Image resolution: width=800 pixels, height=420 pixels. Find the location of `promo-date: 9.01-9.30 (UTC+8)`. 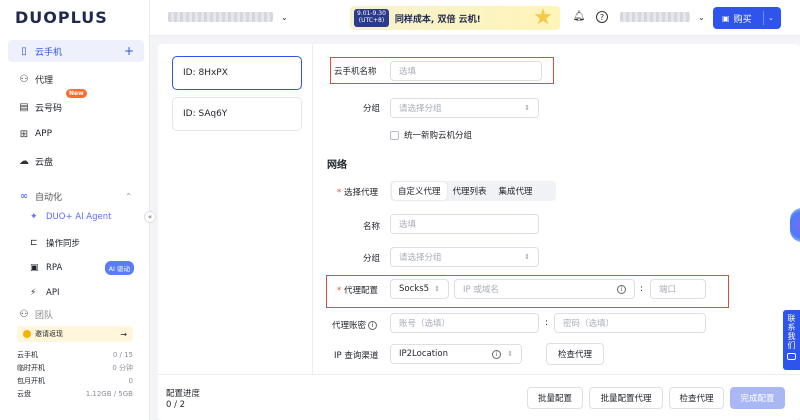

promo-date: 9.01-9.30 (UTC+8) is located at coordinates (371, 18).